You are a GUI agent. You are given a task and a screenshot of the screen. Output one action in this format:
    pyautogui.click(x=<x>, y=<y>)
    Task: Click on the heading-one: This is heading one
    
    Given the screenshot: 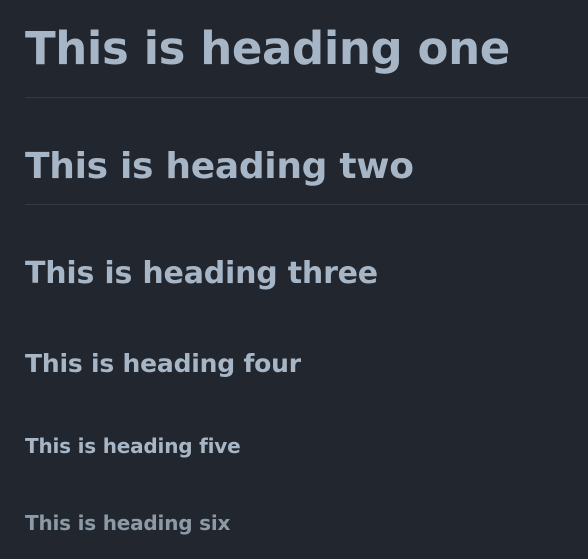 What is the action you would take?
    pyautogui.click(x=267, y=48)
    